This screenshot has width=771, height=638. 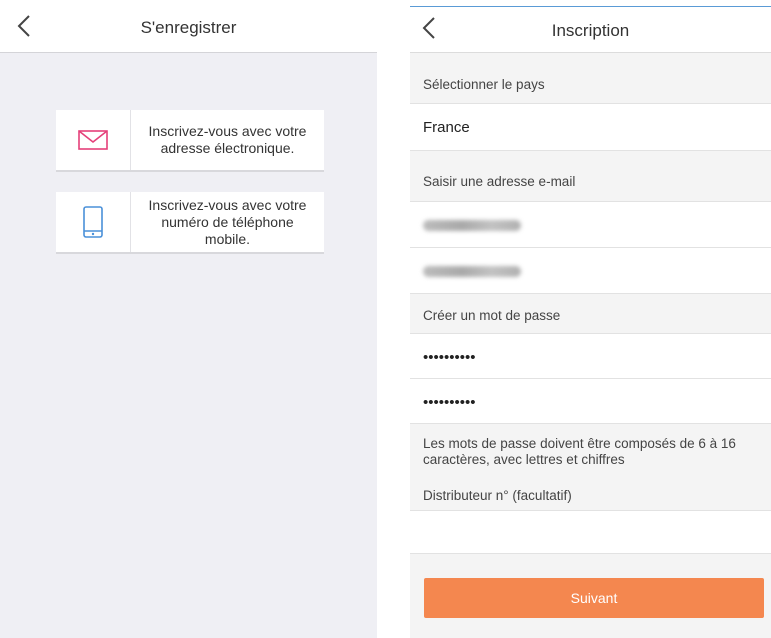 I want to click on password-section-header: Créer un mot de passe, so click(x=590, y=314).